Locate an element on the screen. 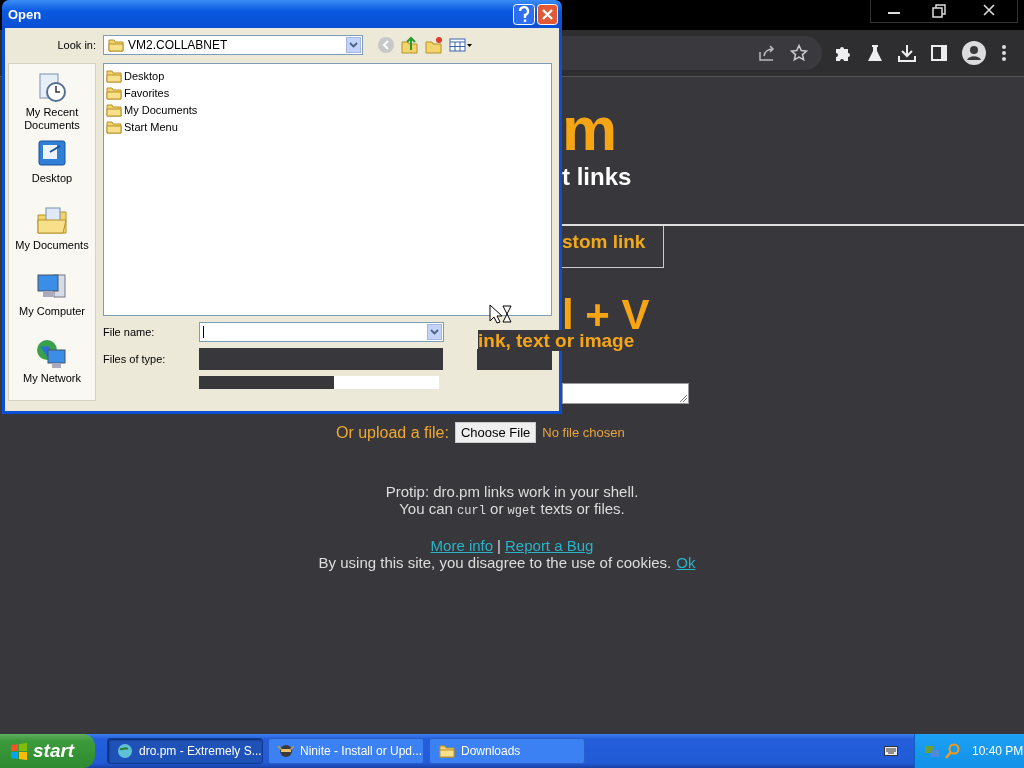 This screenshot has width=1024, height=768. clock-document-icon is located at coordinates (52, 88).